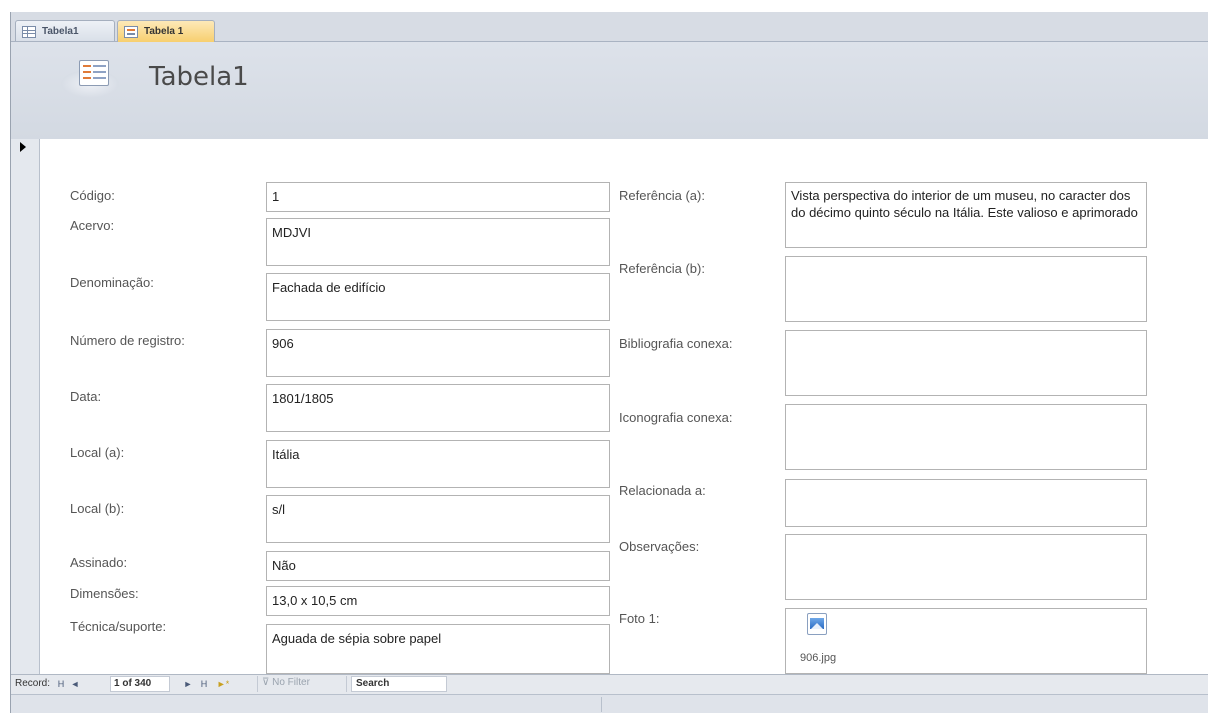 Image resolution: width=1208 pixels, height=713 pixels. Describe the element at coordinates (94, 73) in the screenshot. I see `form-document-icon` at that location.